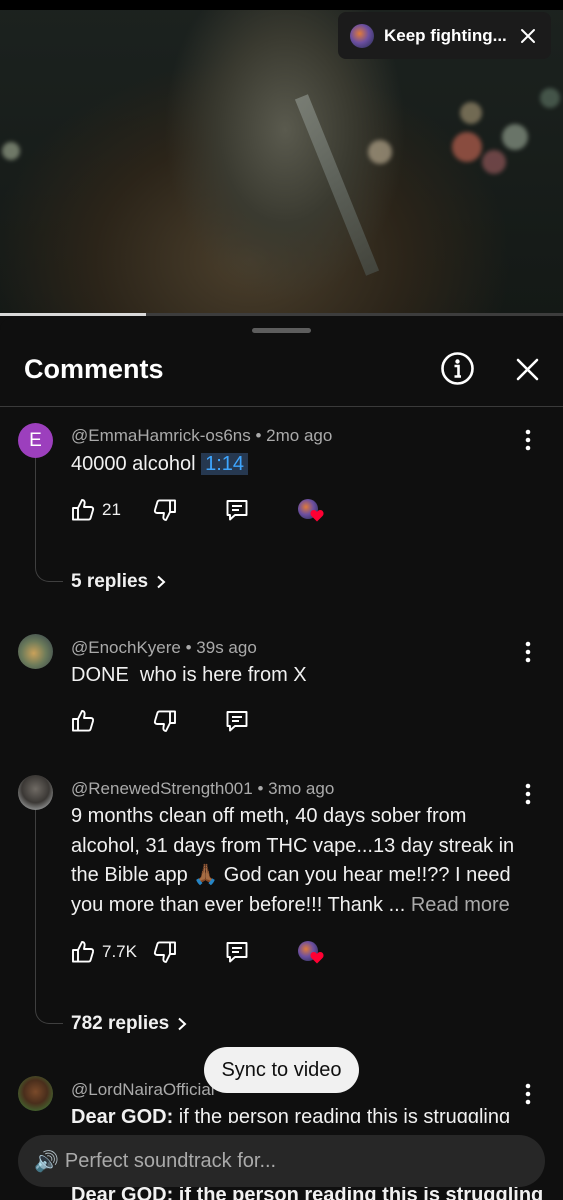 The height and width of the screenshot is (1200, 563). I want to click on replies-button: 5 replies, so click(119, 582).